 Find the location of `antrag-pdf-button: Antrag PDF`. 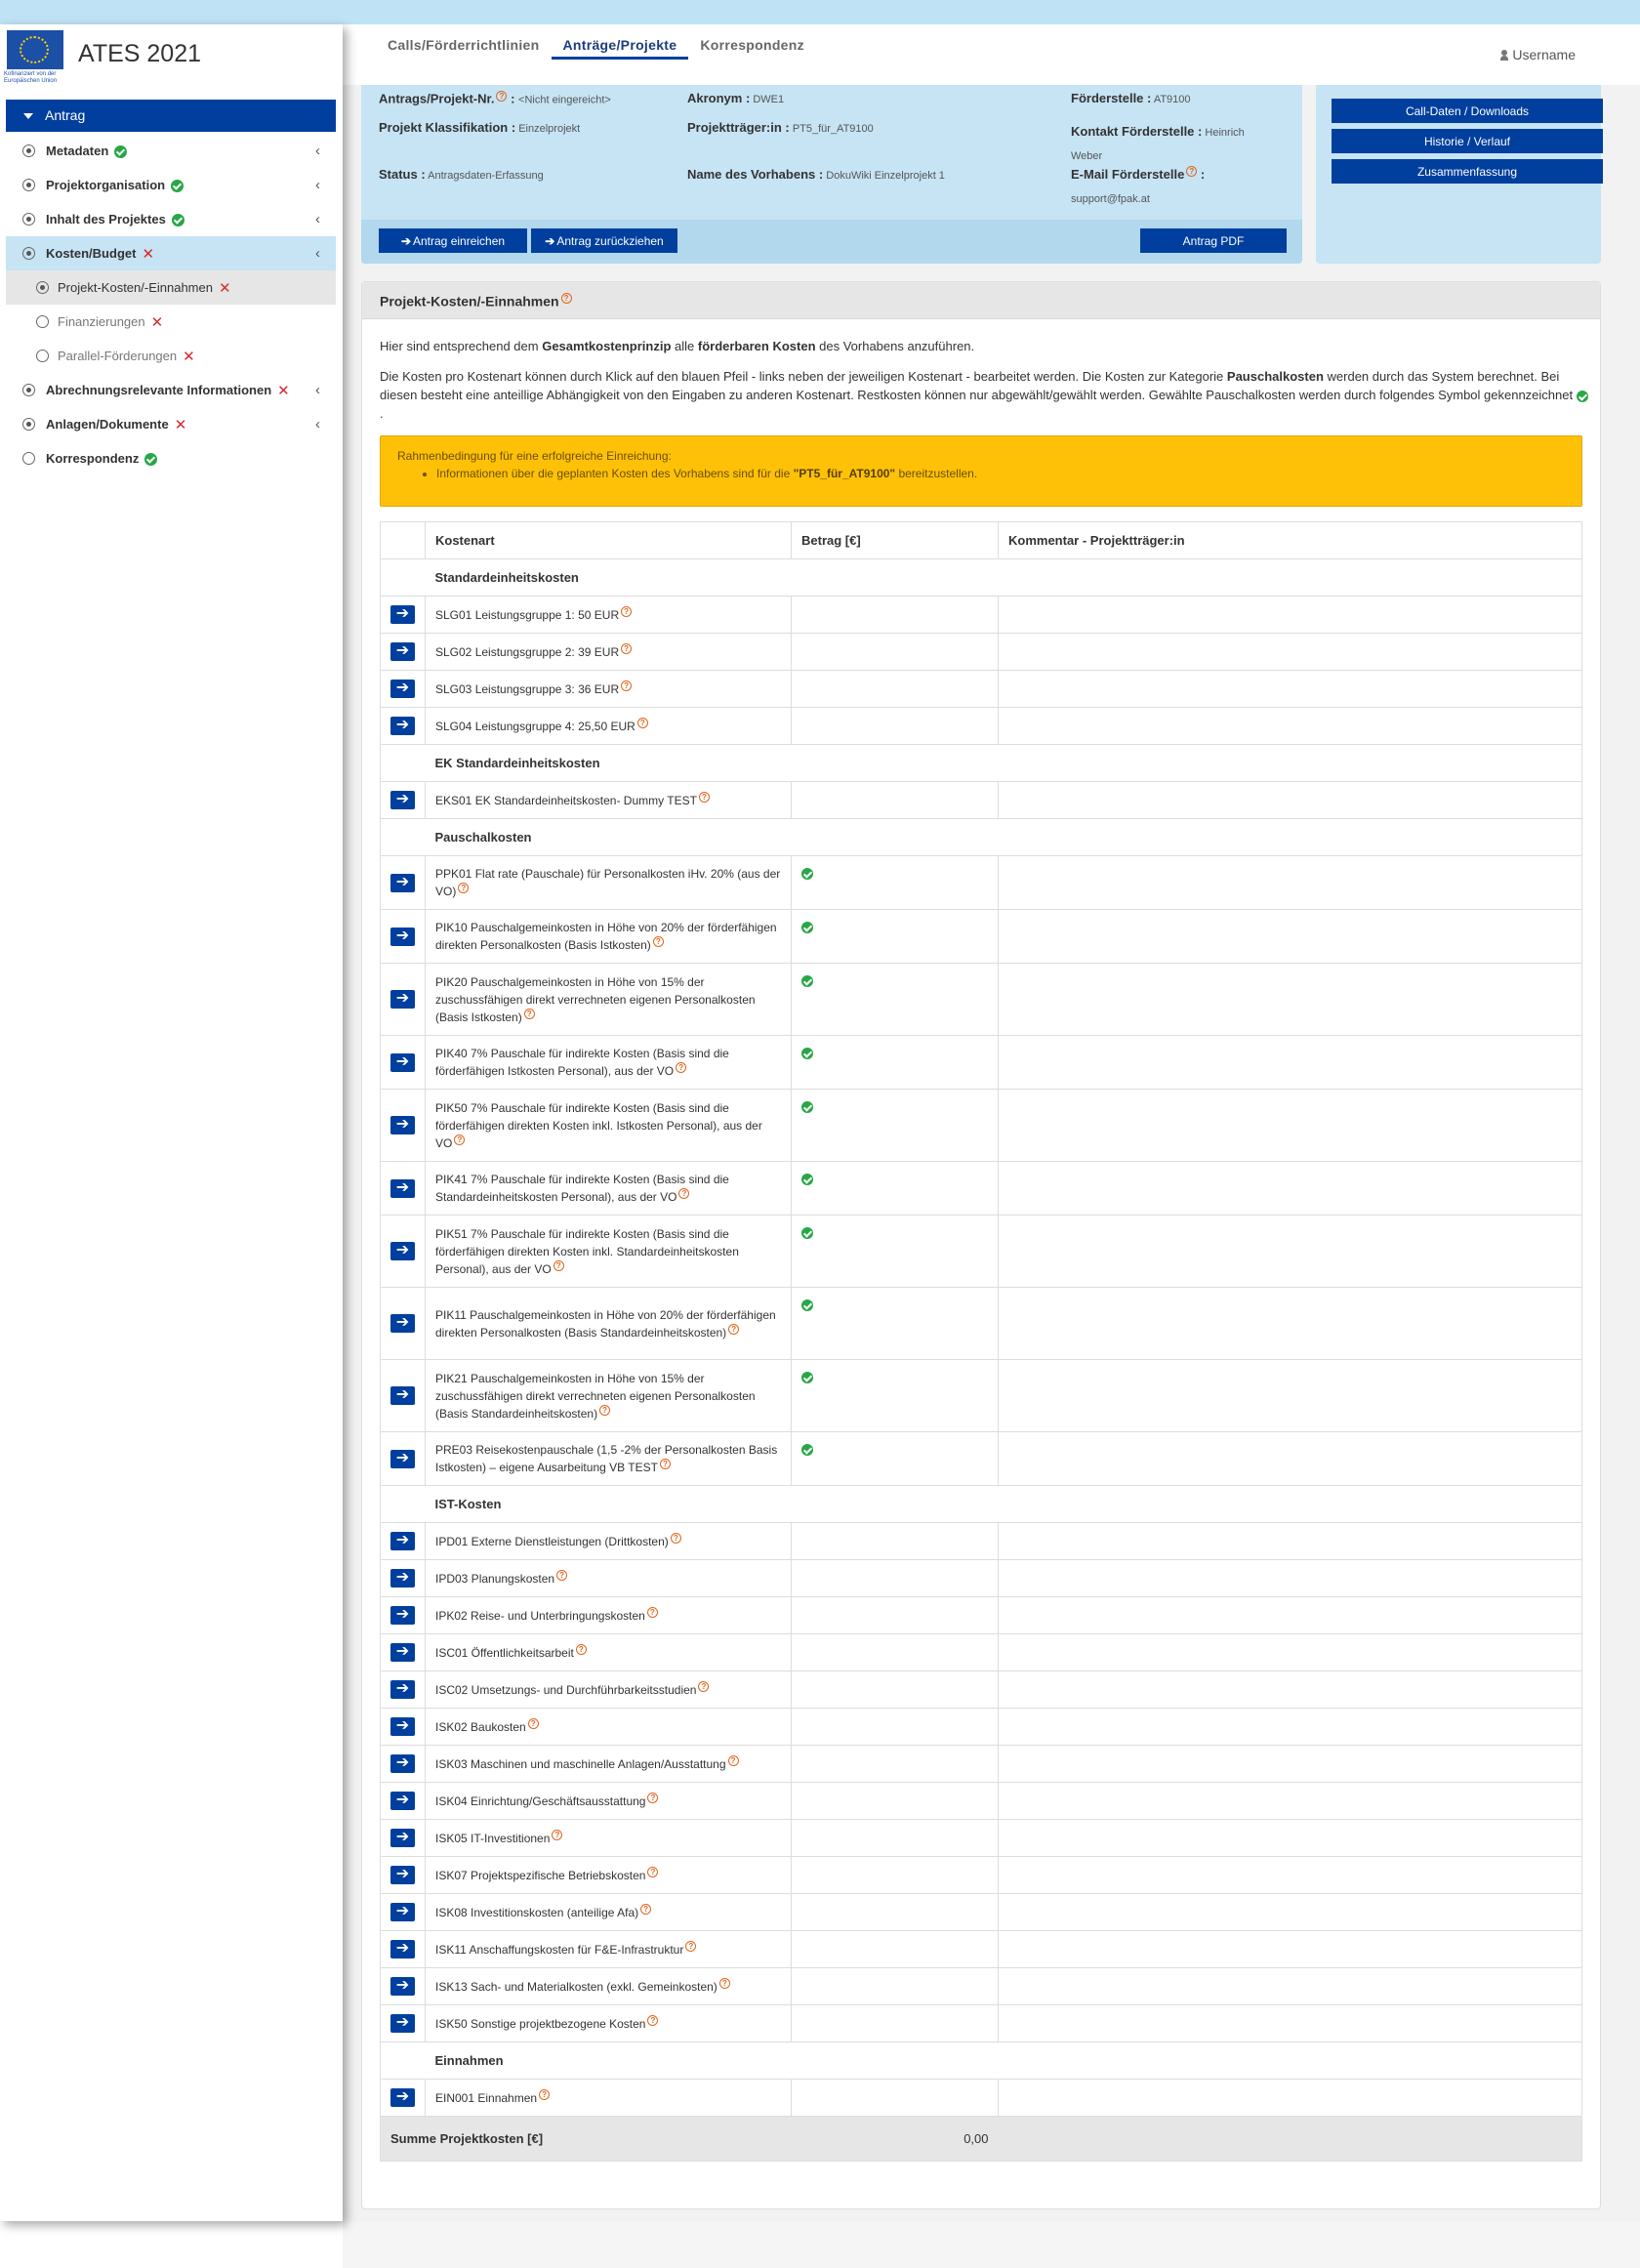

antrag-pdf-button: Antrag PDF is located at coordinates (1213, 241).